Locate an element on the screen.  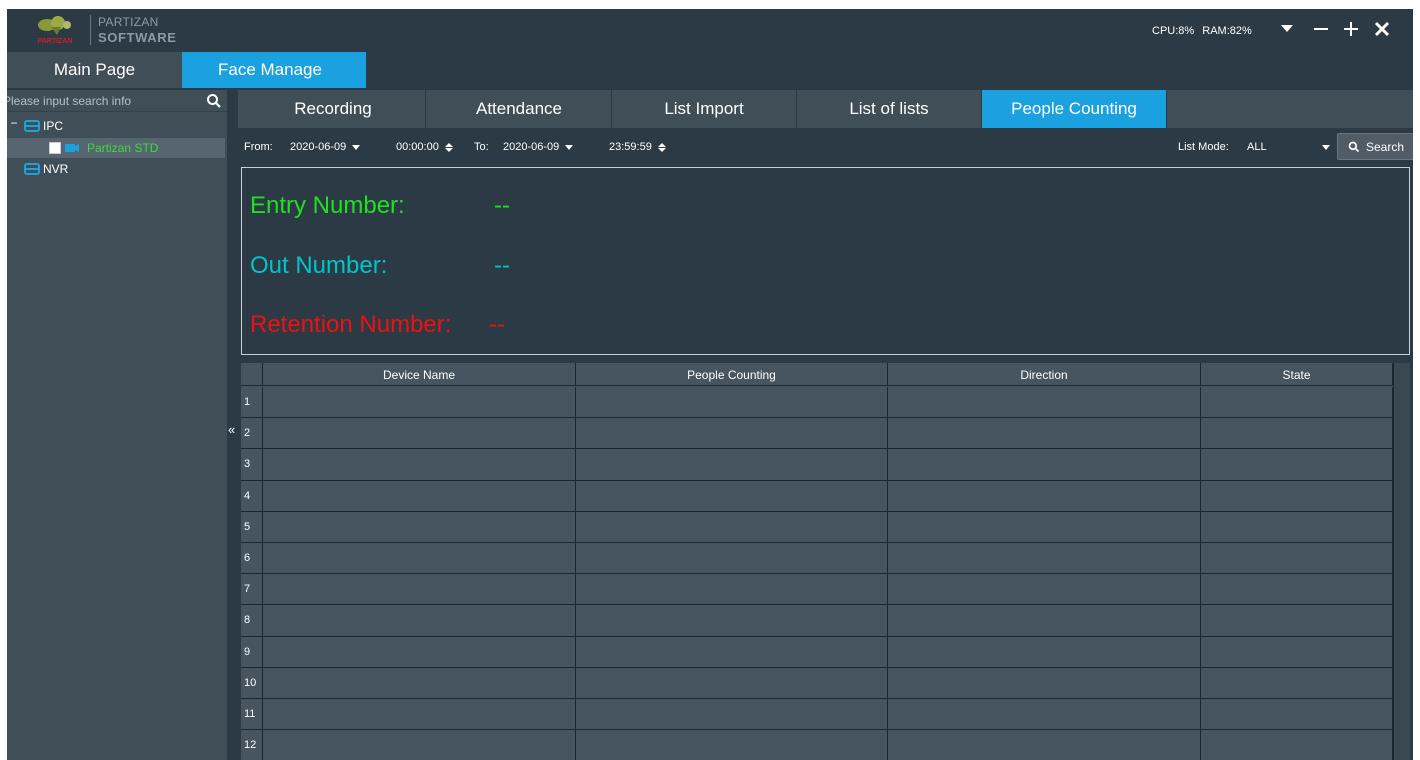
tab-recording: Recording is located at coordinates (333, 109).